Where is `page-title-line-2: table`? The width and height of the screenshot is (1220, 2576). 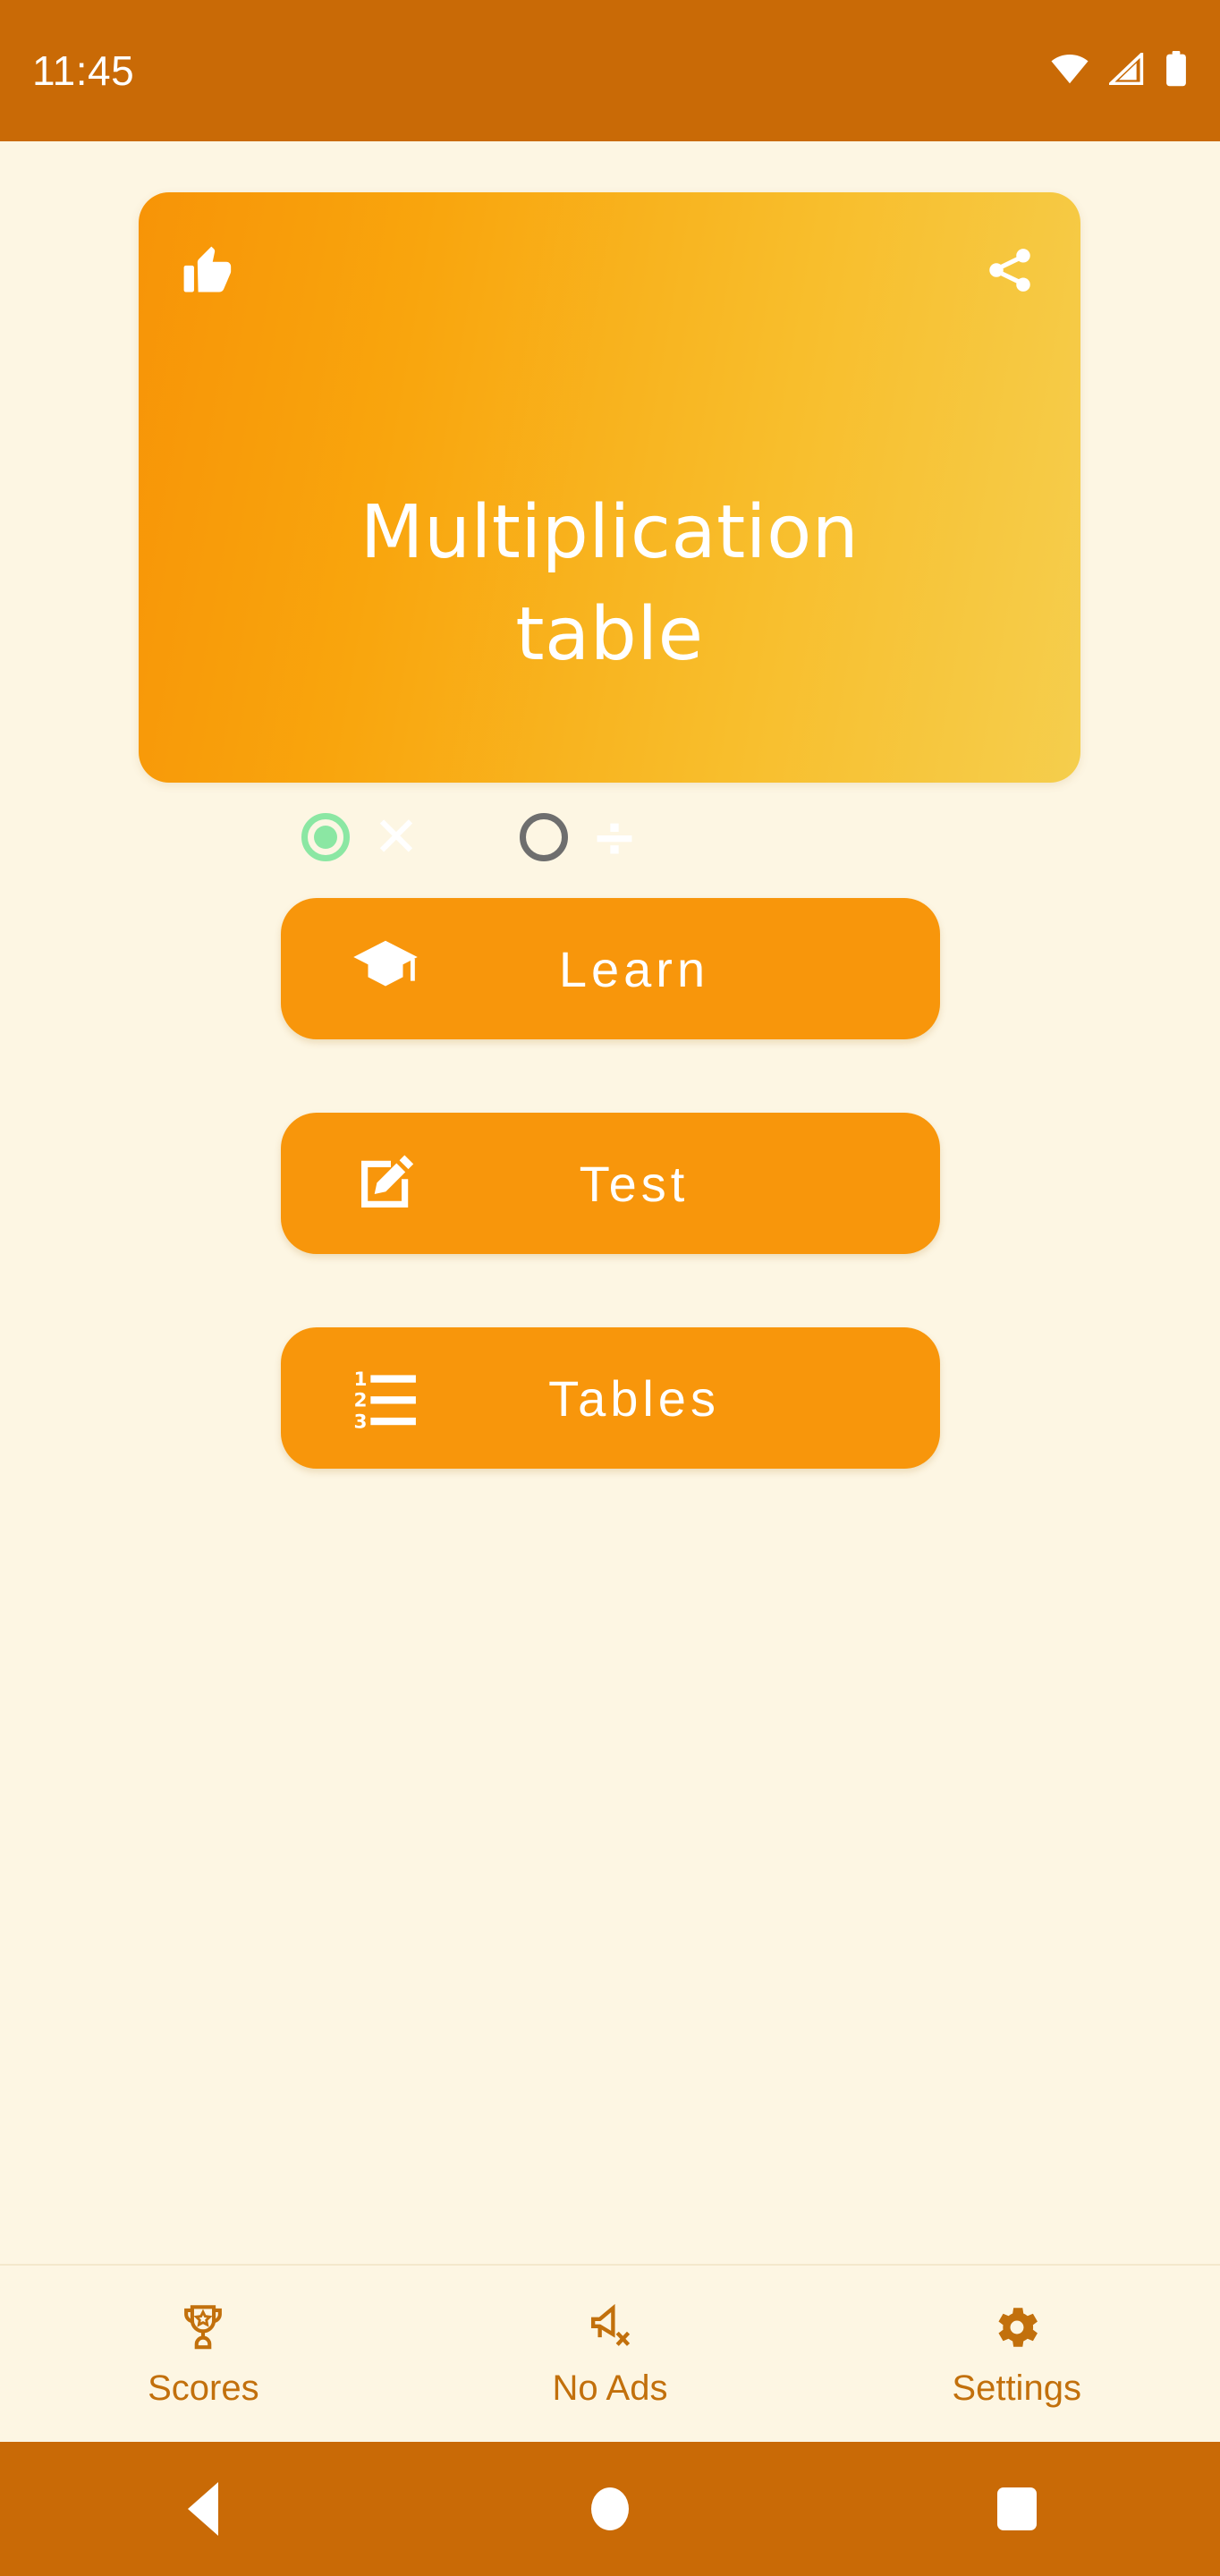 page-title-line-2: table is located at coordinates (609, 634).